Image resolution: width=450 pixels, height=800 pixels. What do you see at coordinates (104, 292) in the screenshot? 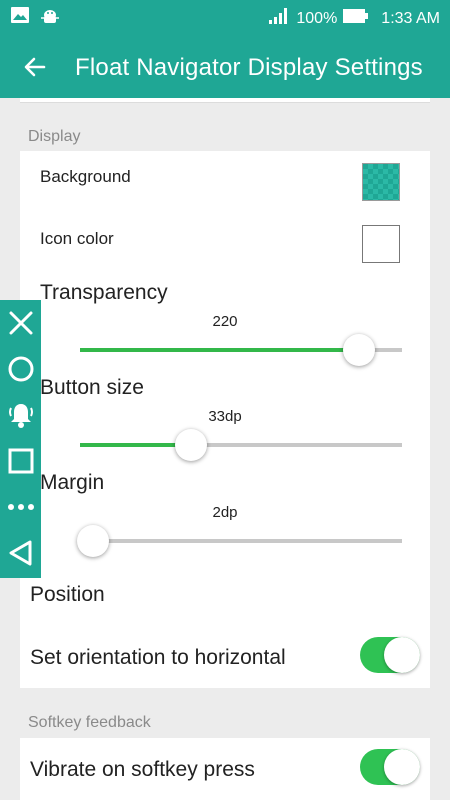
I see `transparency-label: Transparency` at bounding box center [104, 292].